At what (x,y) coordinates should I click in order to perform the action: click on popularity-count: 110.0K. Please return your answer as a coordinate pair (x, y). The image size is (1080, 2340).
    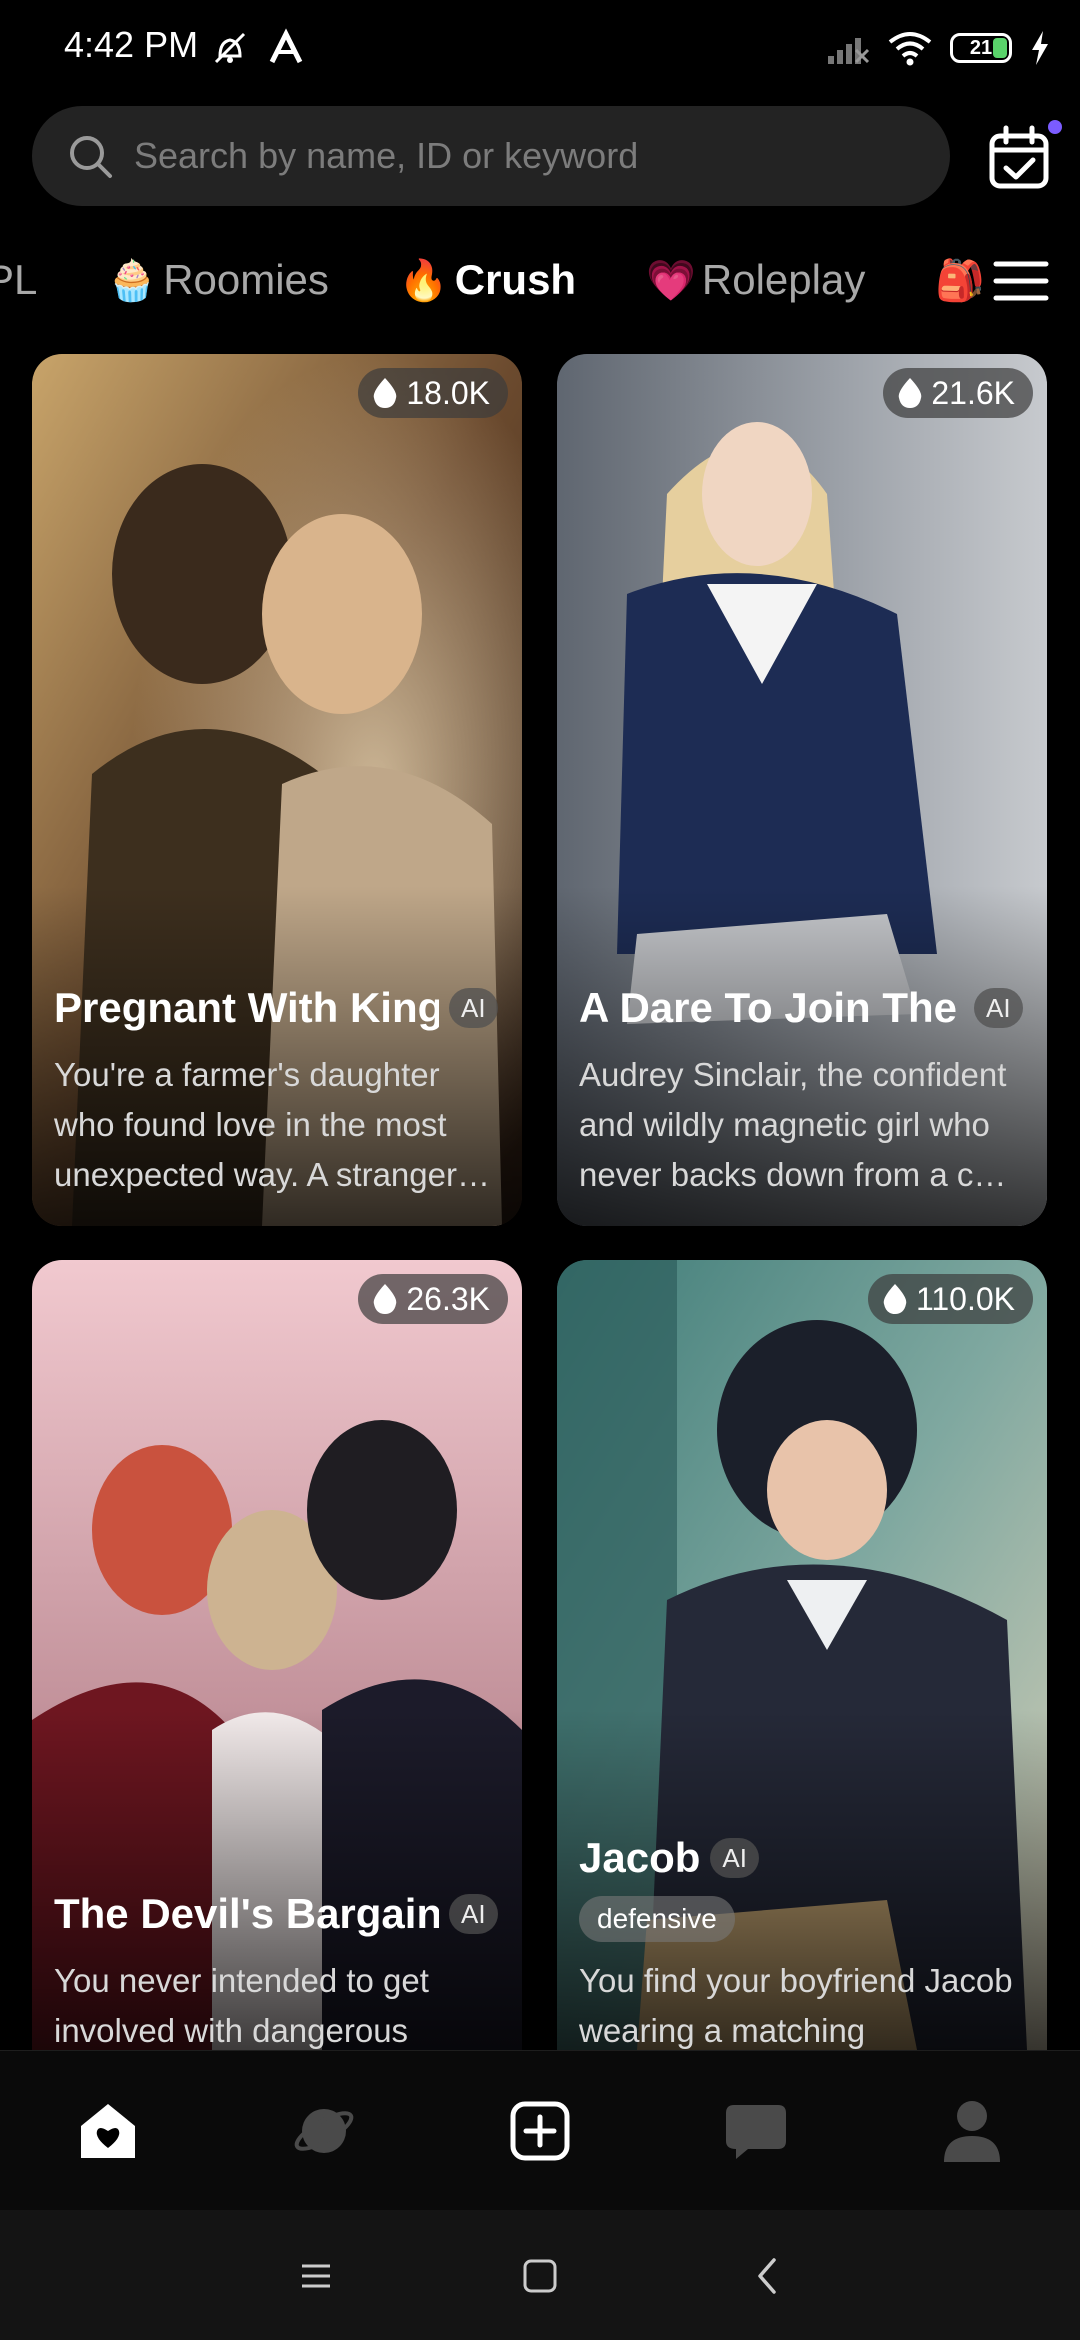
    Looking at the image, I should click on (965, 1298).